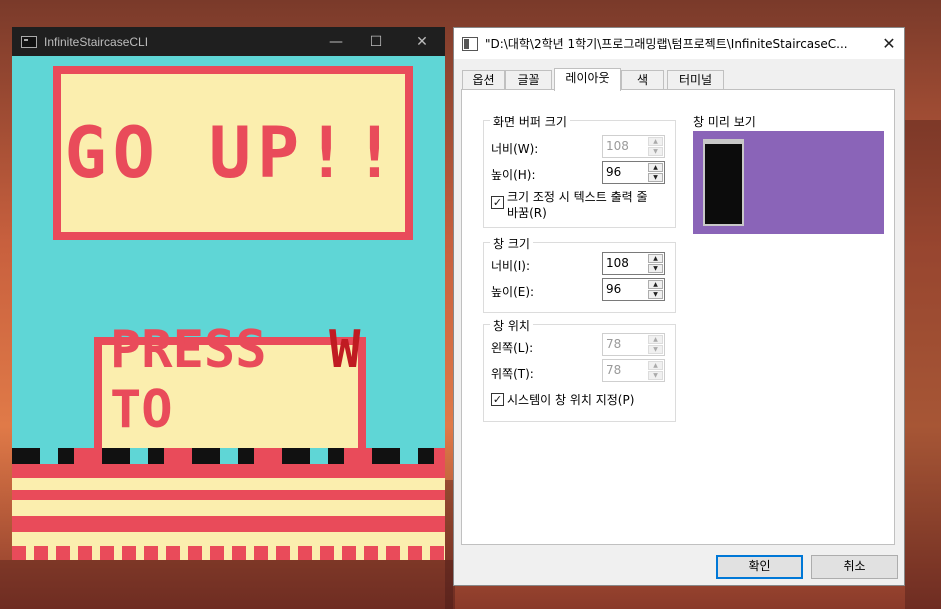  I want to click on position-top-spinner: 78 ▲ ▼, so click(633, 370).